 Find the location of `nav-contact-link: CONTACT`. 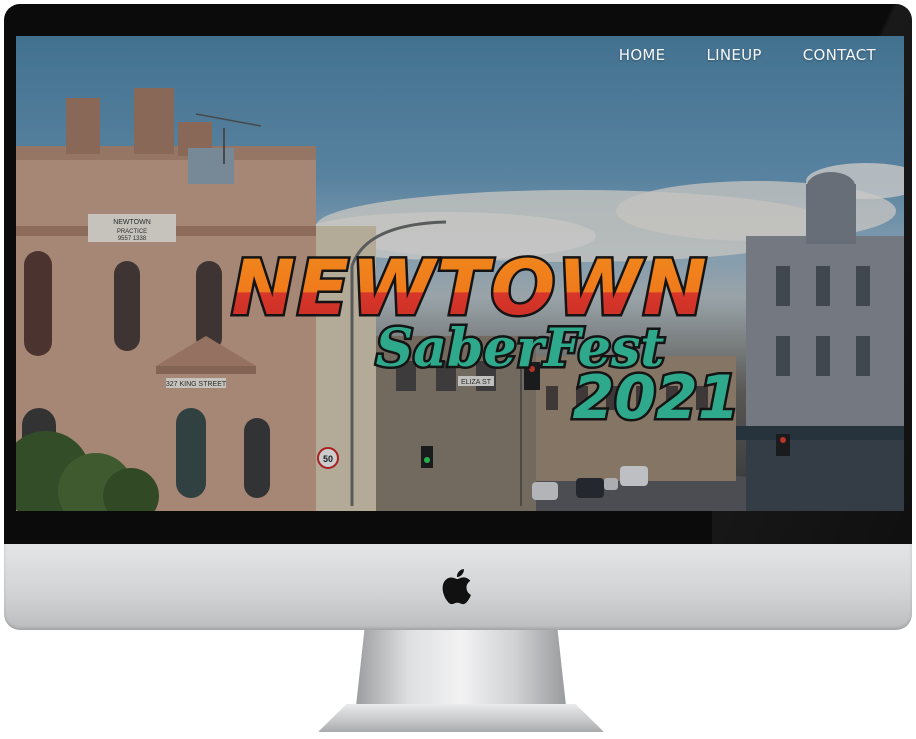

nav-contact-link: CONTACT is located at coordinates (839, 55).